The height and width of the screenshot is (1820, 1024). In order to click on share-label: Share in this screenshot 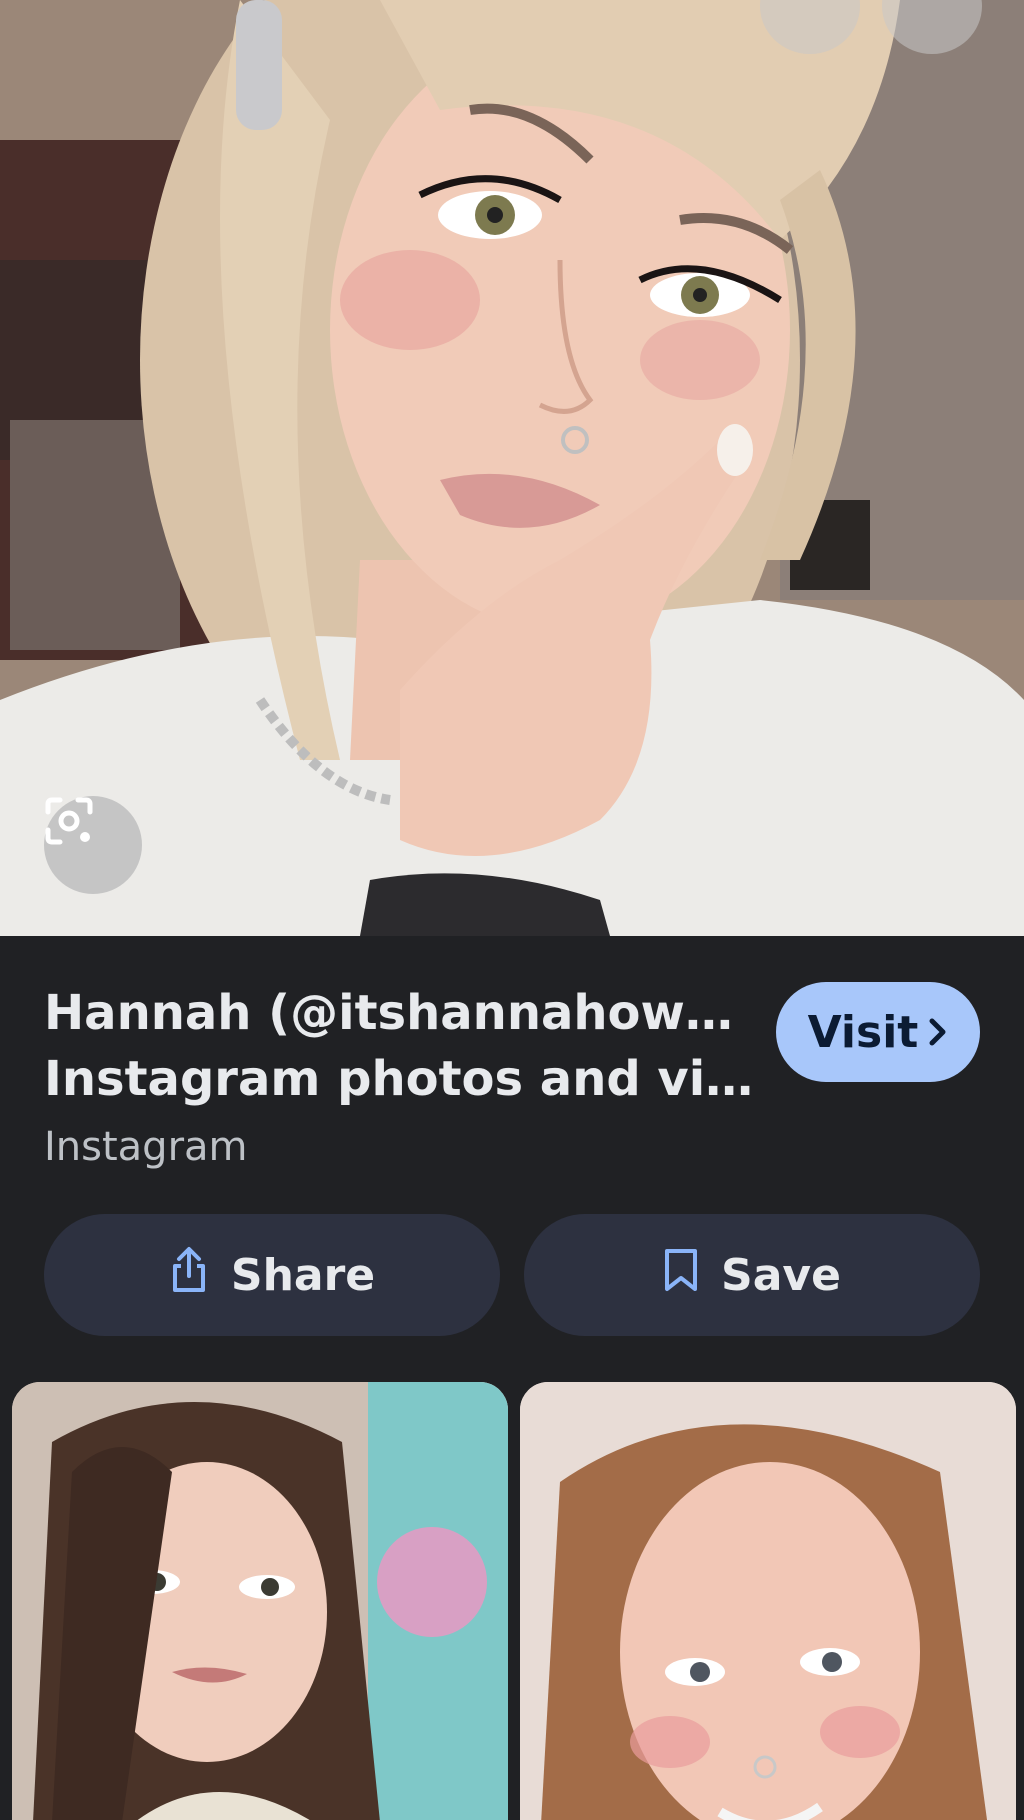, I will do `click(303, 1275)`.